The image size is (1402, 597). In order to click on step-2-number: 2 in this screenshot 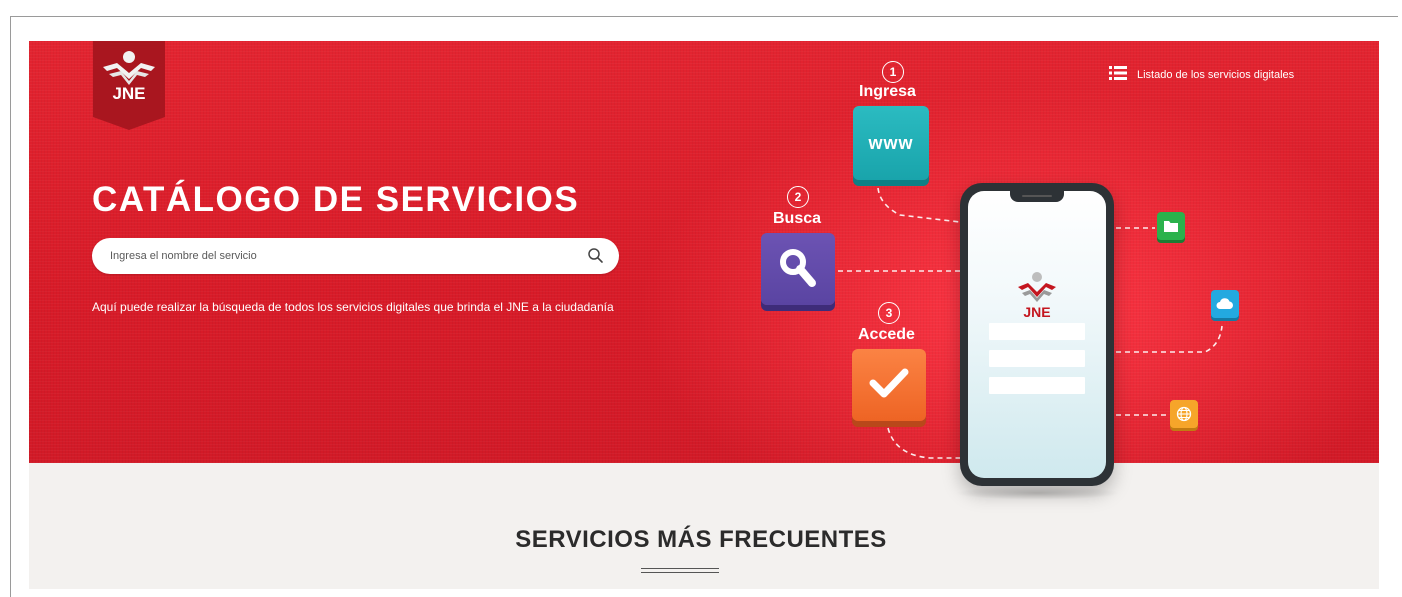, I will do `click(798, 197)`.